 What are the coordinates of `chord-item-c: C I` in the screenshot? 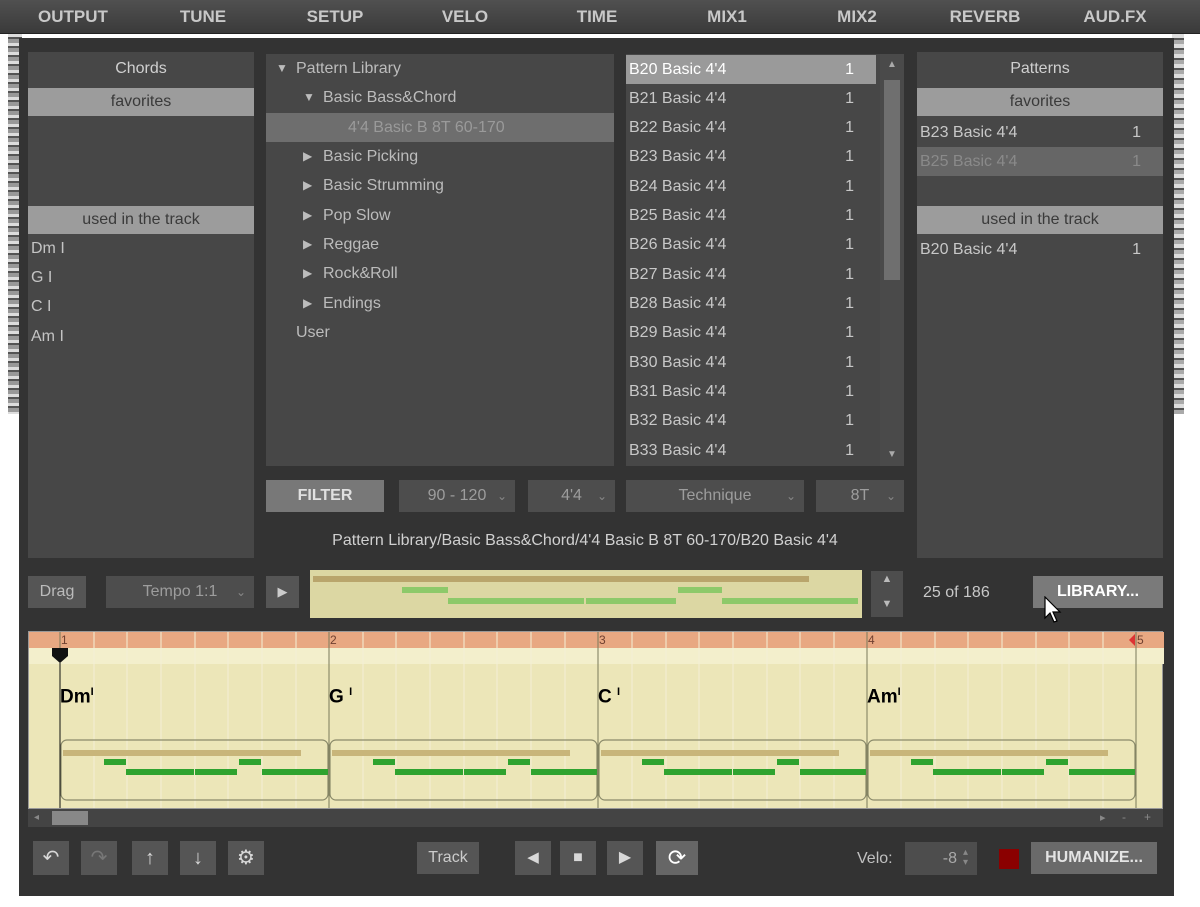 It's located at (41, 307).